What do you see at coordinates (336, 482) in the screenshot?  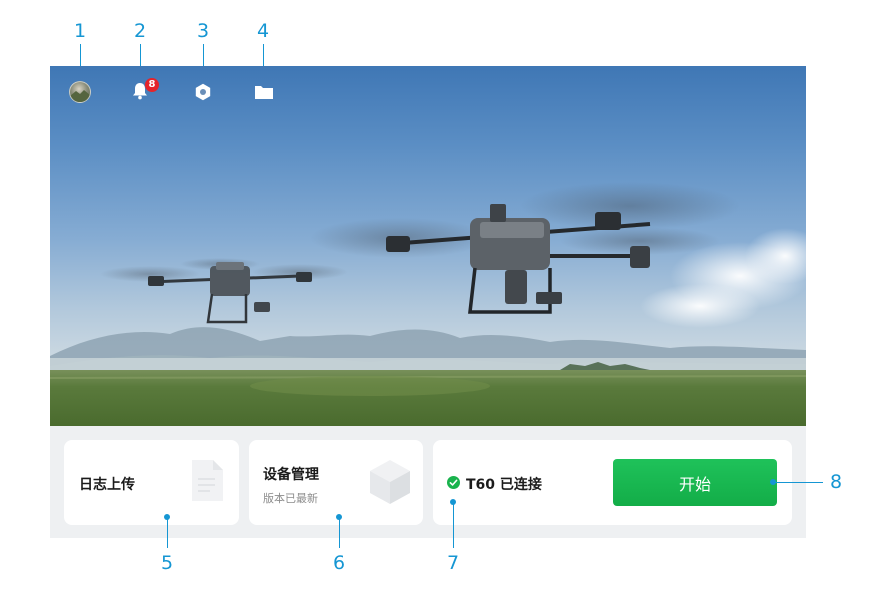 I see `device-management-card: 设备管理 版本已最新` at bounding box center [336, 482].